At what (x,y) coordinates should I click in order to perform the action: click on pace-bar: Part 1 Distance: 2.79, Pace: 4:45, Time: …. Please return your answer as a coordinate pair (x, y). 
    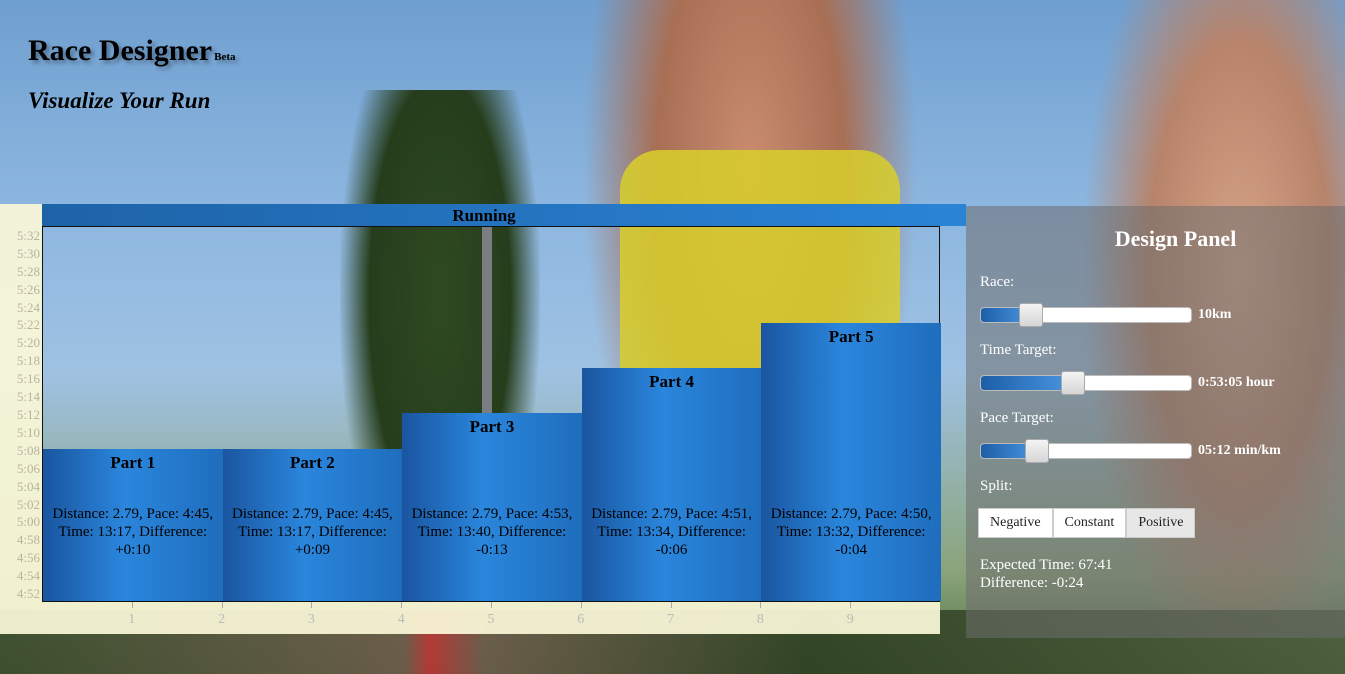
    Looking at the image, I should click on (133, 524).